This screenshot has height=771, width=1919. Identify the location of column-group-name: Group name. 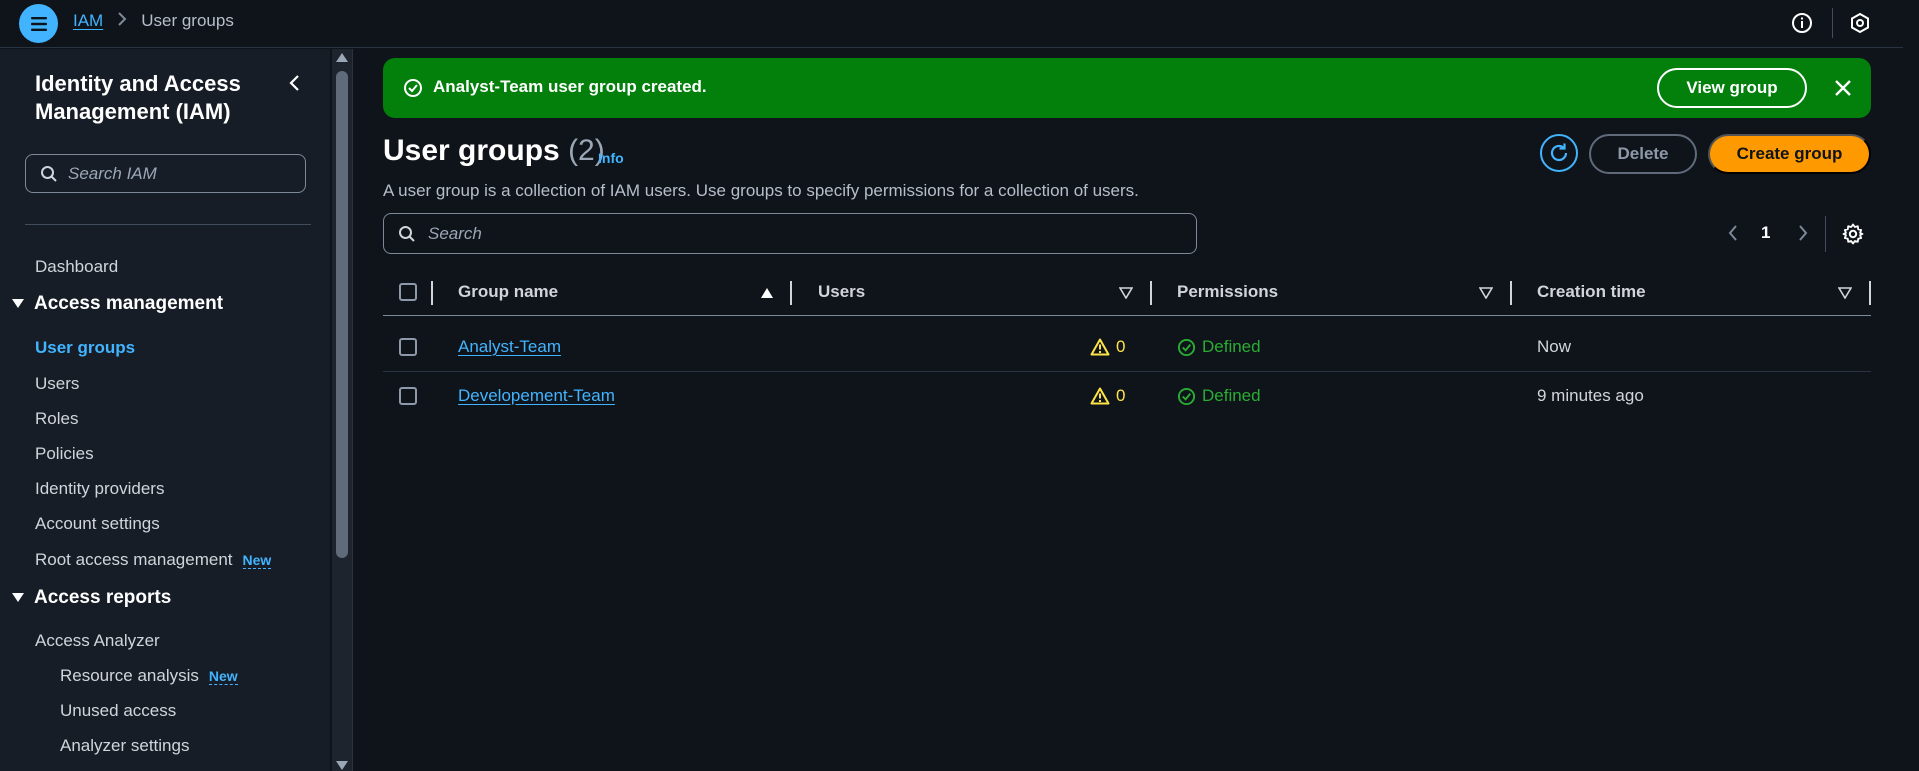
(508, 292).